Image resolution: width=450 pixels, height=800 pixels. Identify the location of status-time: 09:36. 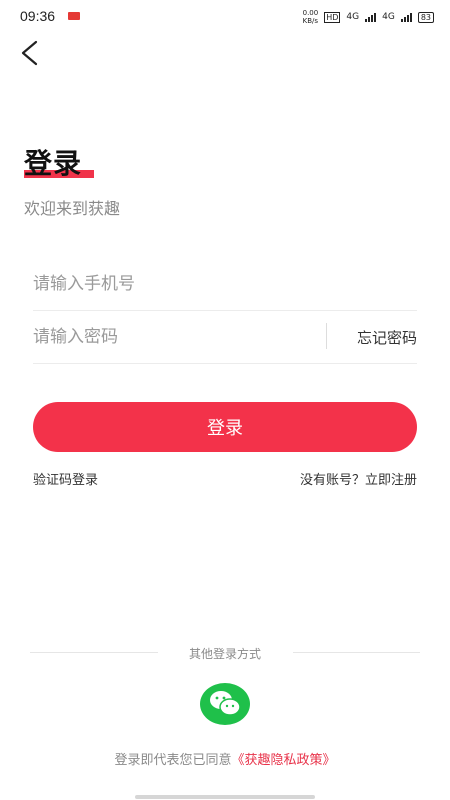
(38, 16).